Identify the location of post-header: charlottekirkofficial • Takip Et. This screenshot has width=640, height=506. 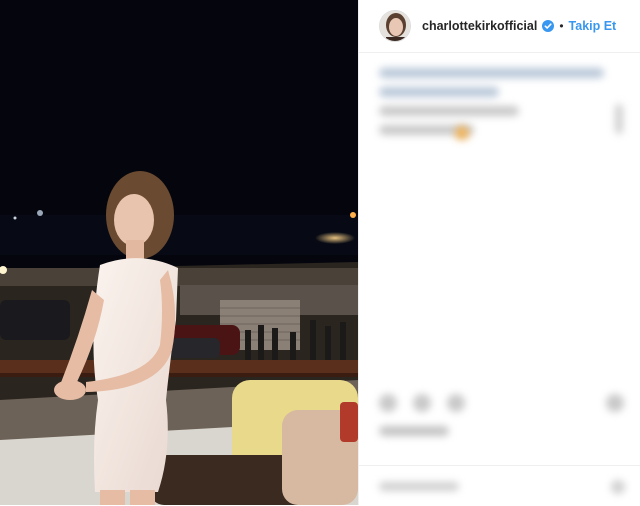
(499, 26).